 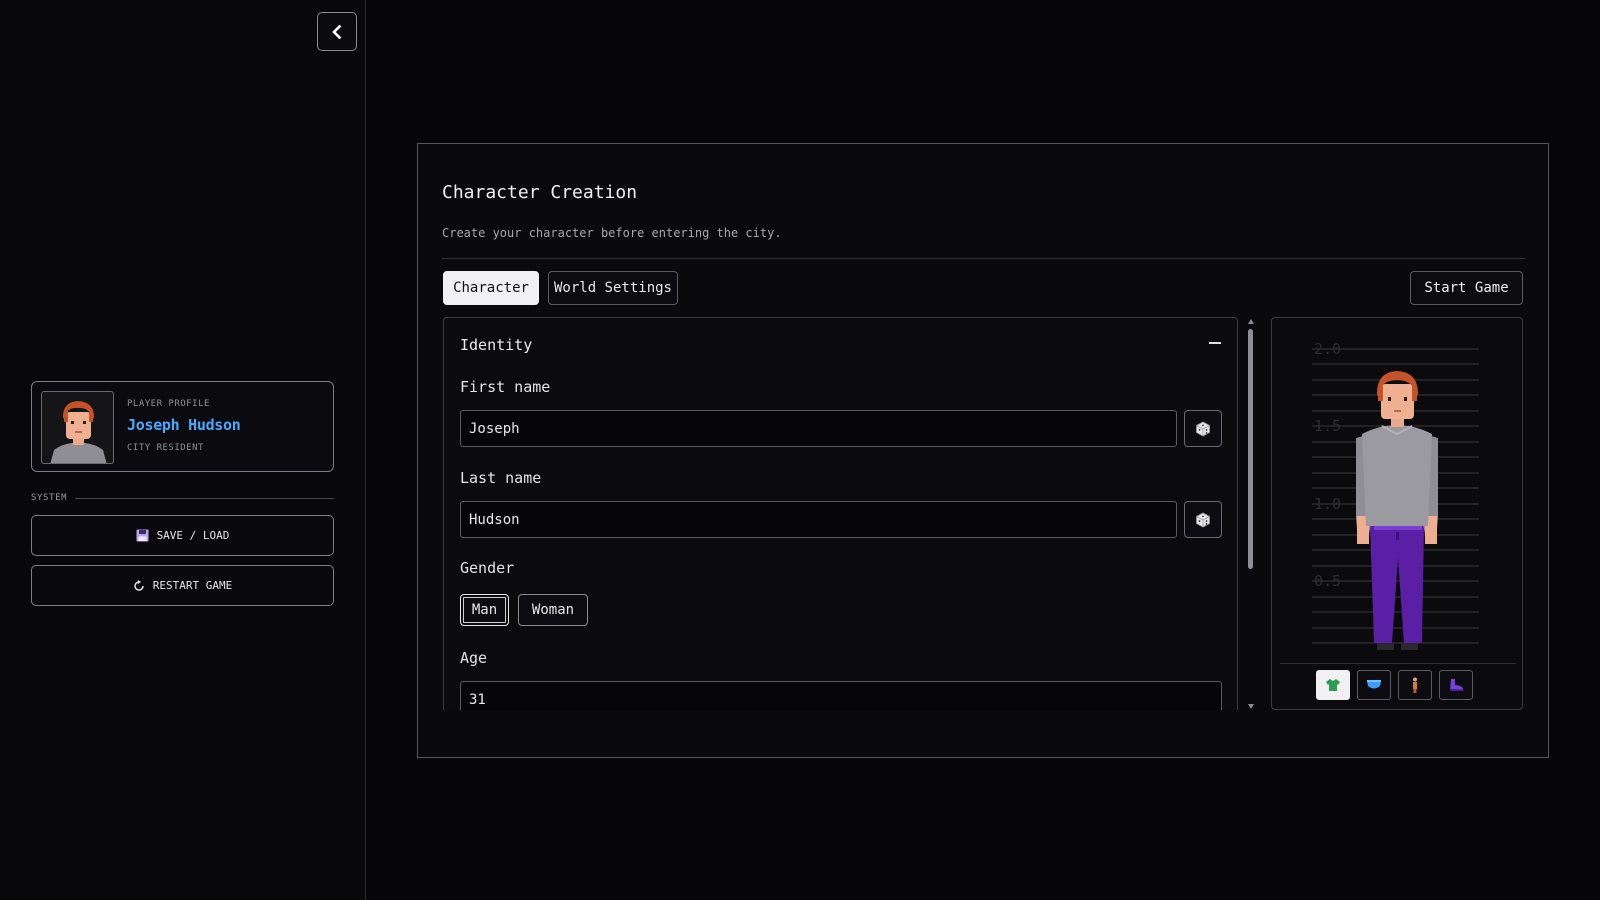 I want to click on gender-woman-button: Woman, so click(x=553, y=610).